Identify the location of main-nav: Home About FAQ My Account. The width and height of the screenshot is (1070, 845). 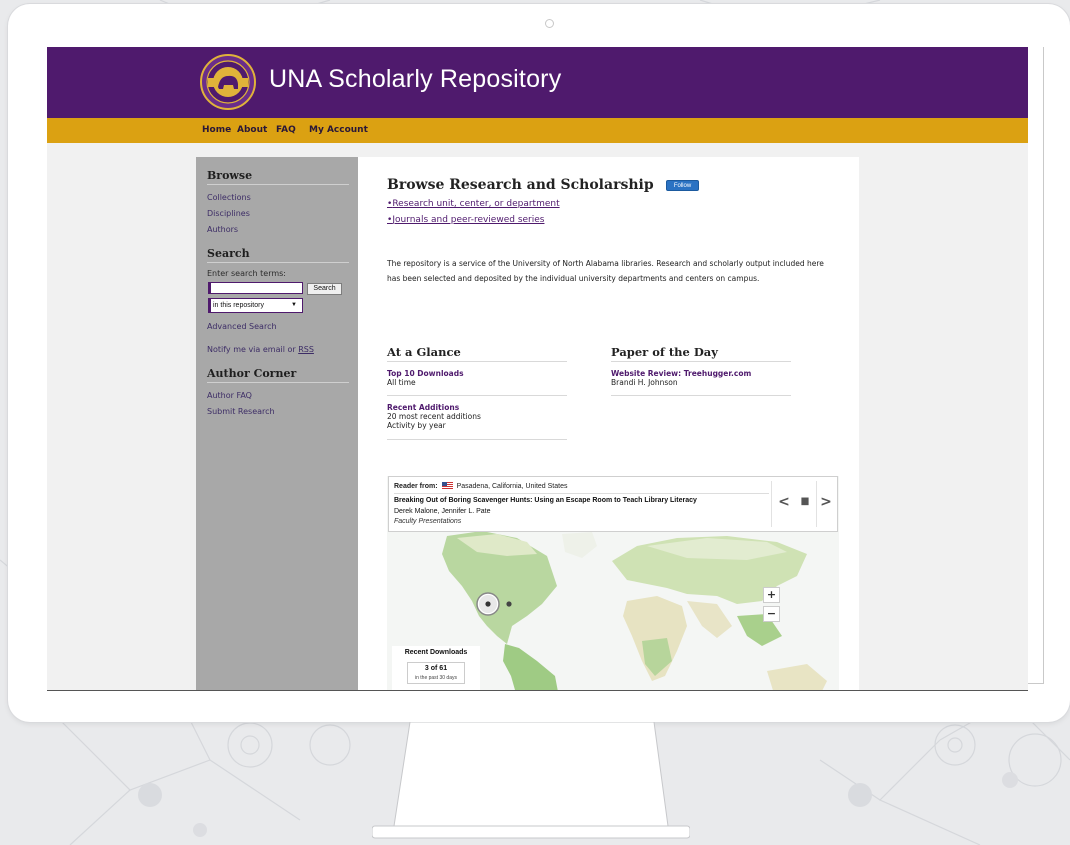
(537, 130).